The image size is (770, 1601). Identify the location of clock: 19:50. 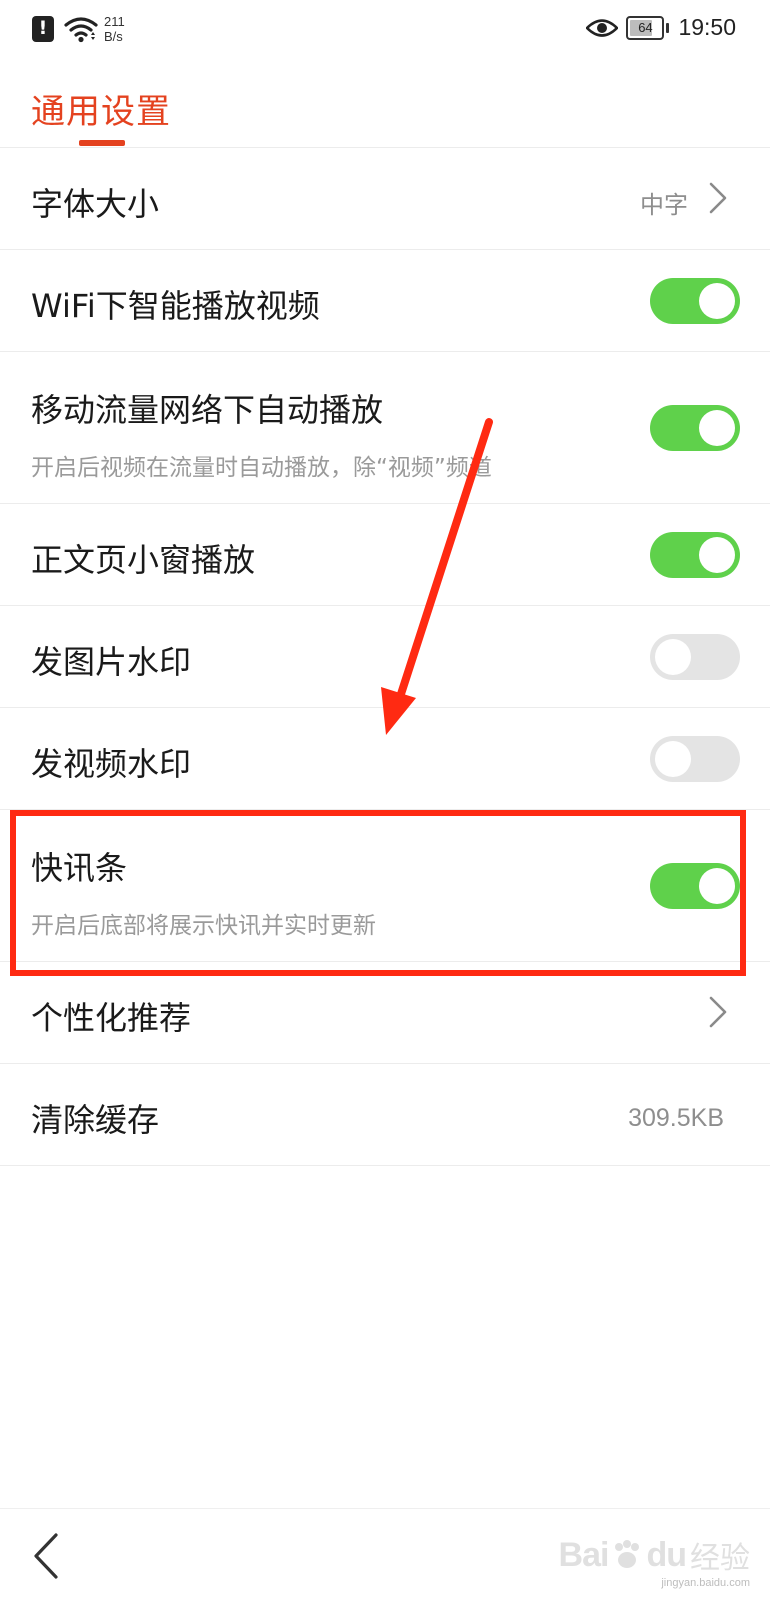
(707, 27).